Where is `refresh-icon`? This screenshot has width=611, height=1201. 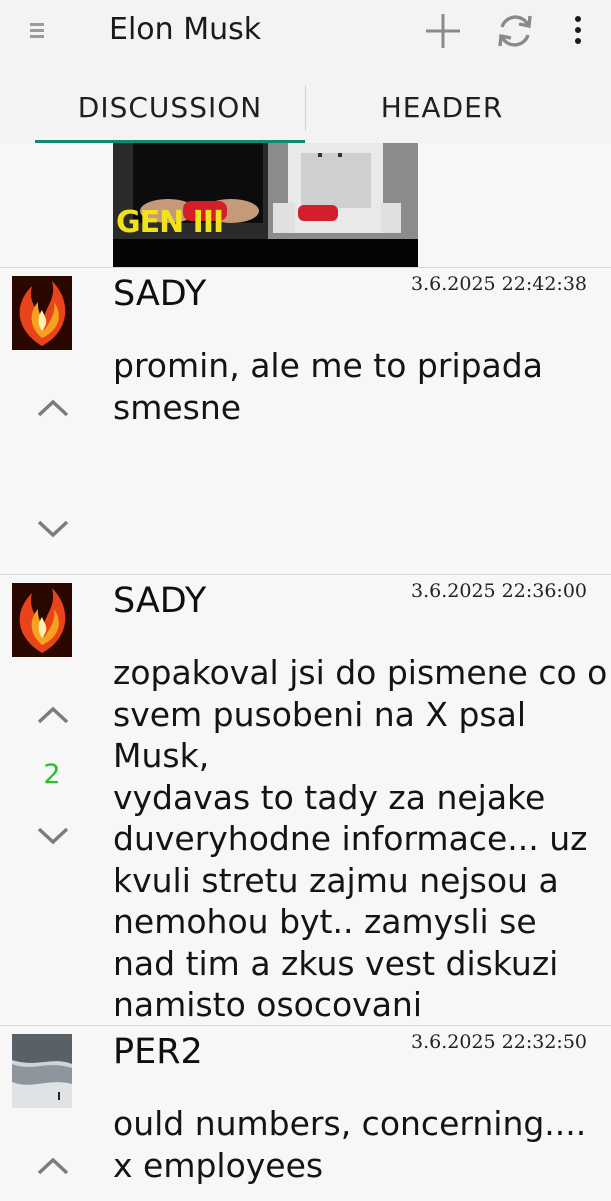
refresh-icon is located at coordinates (515, 31).